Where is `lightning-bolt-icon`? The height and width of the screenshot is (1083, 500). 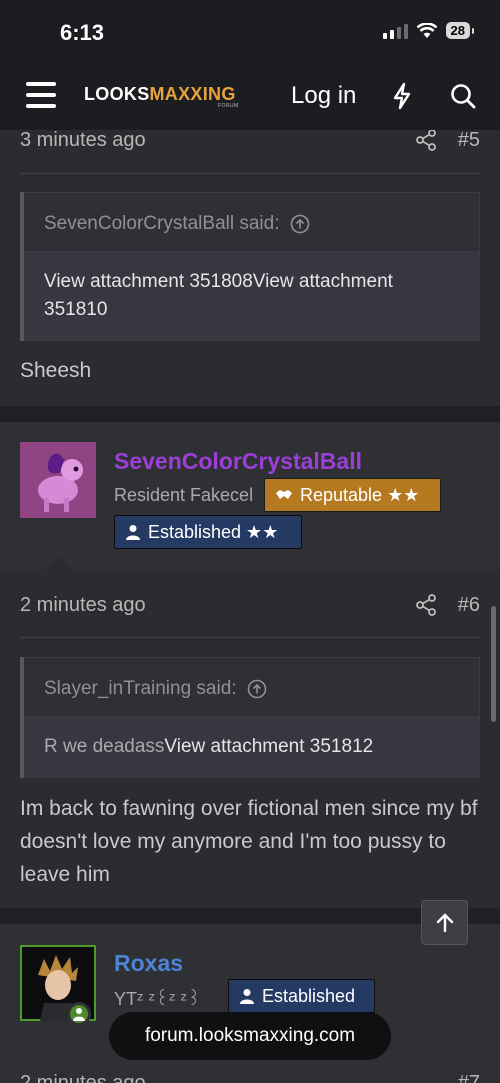 lightning-bolt-icon is located at coordinates (402, 96).